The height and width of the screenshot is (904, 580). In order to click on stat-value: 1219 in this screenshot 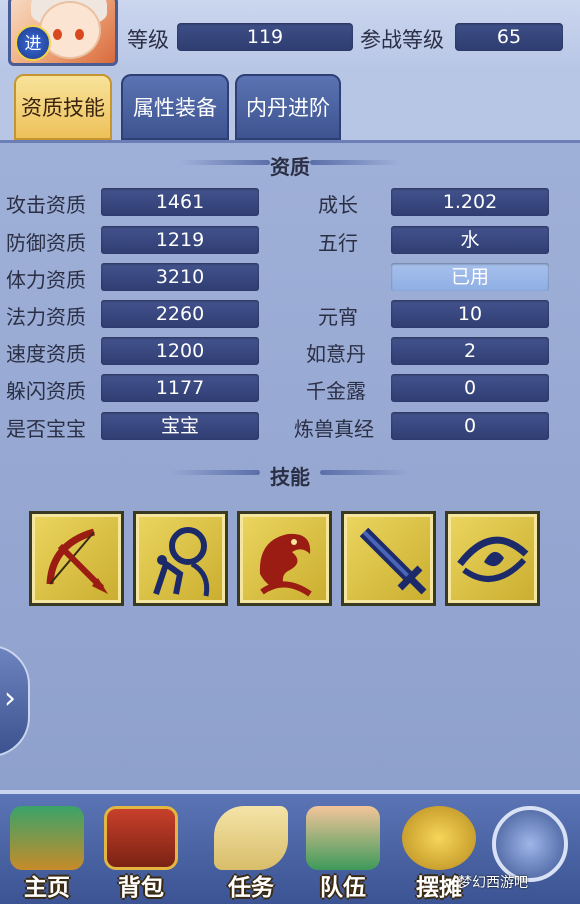, I will do `click(180, 240)`.